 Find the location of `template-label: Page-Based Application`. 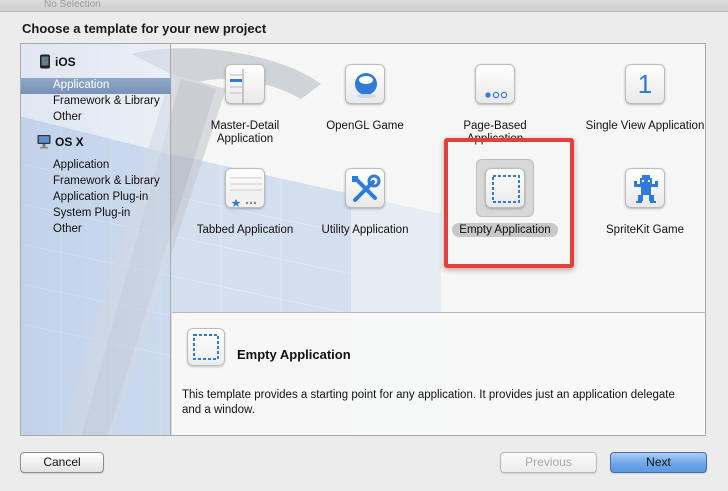

template-label: Page-Based Application is located at coordinates (495, 132).